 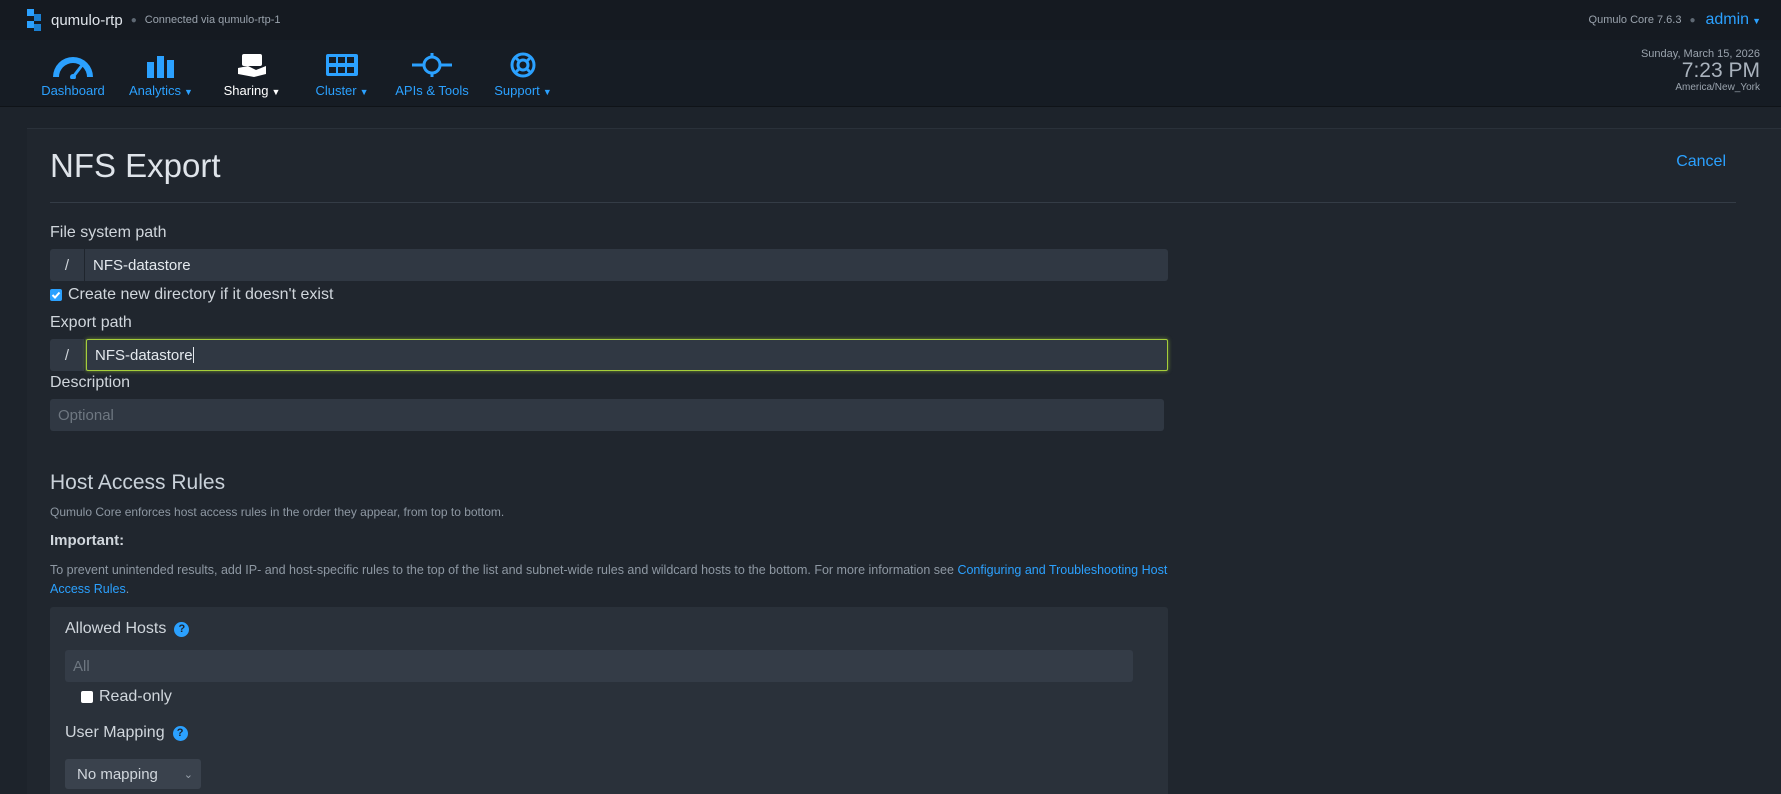 I want to click on user-mapping-select: No mapping ⌄, so click(x=133, y=774).